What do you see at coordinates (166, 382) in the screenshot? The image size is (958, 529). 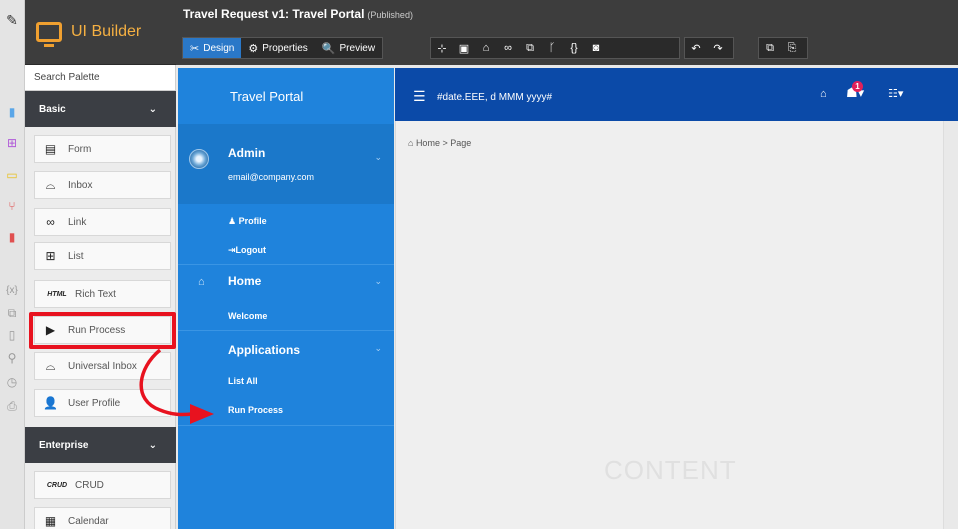 I see `arrow-path` at bounding box center [166, 382].